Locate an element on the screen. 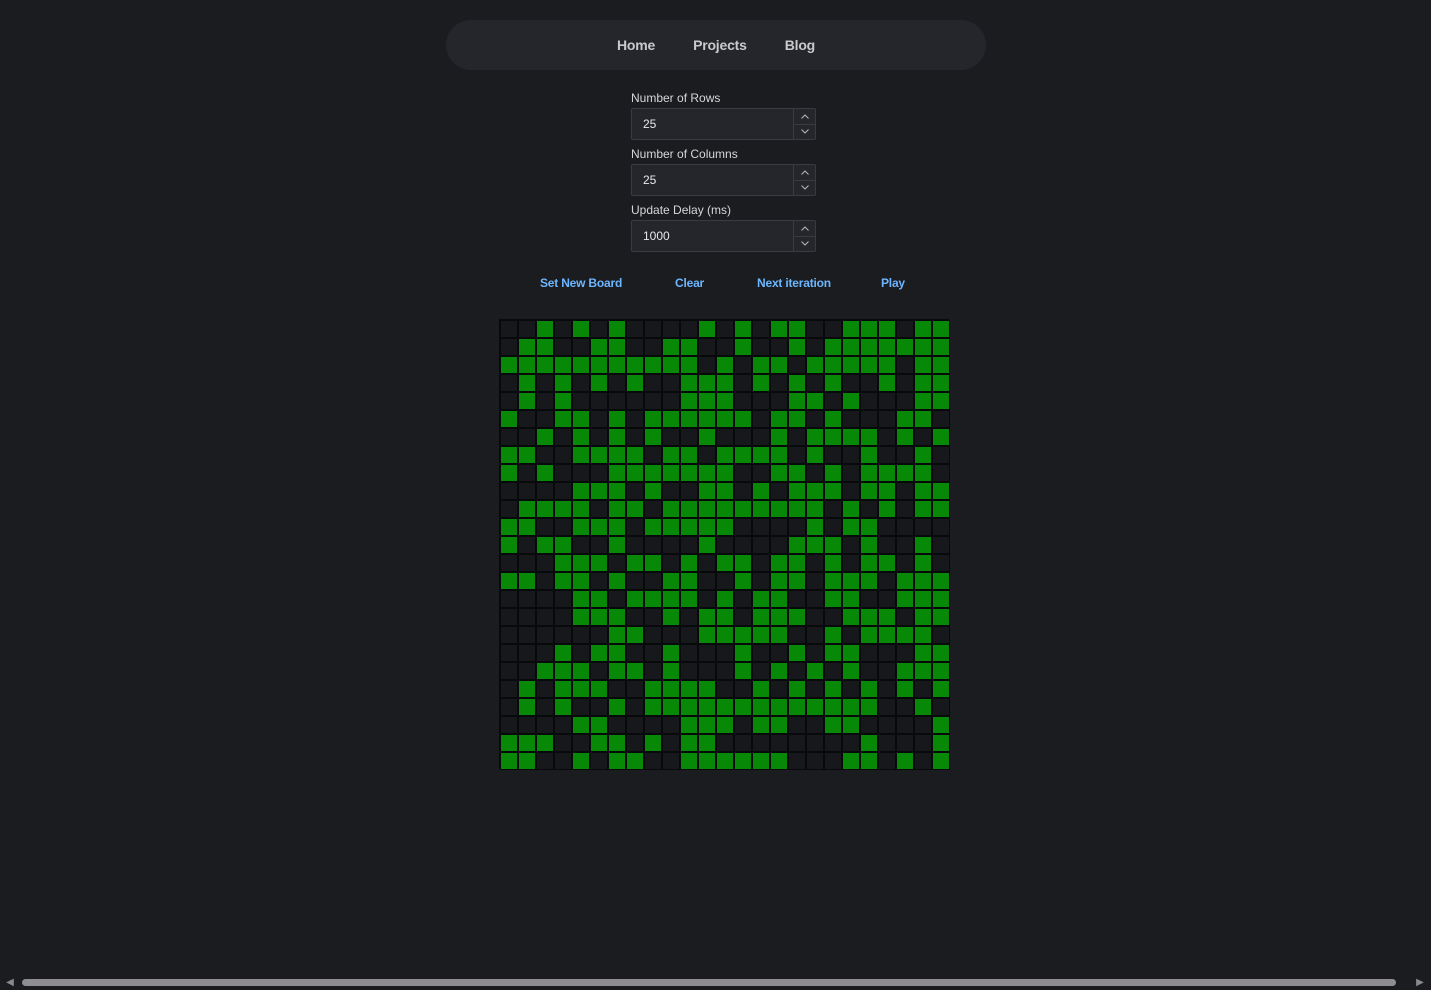  rows-increment-icon is located at coordinates (804, 117).